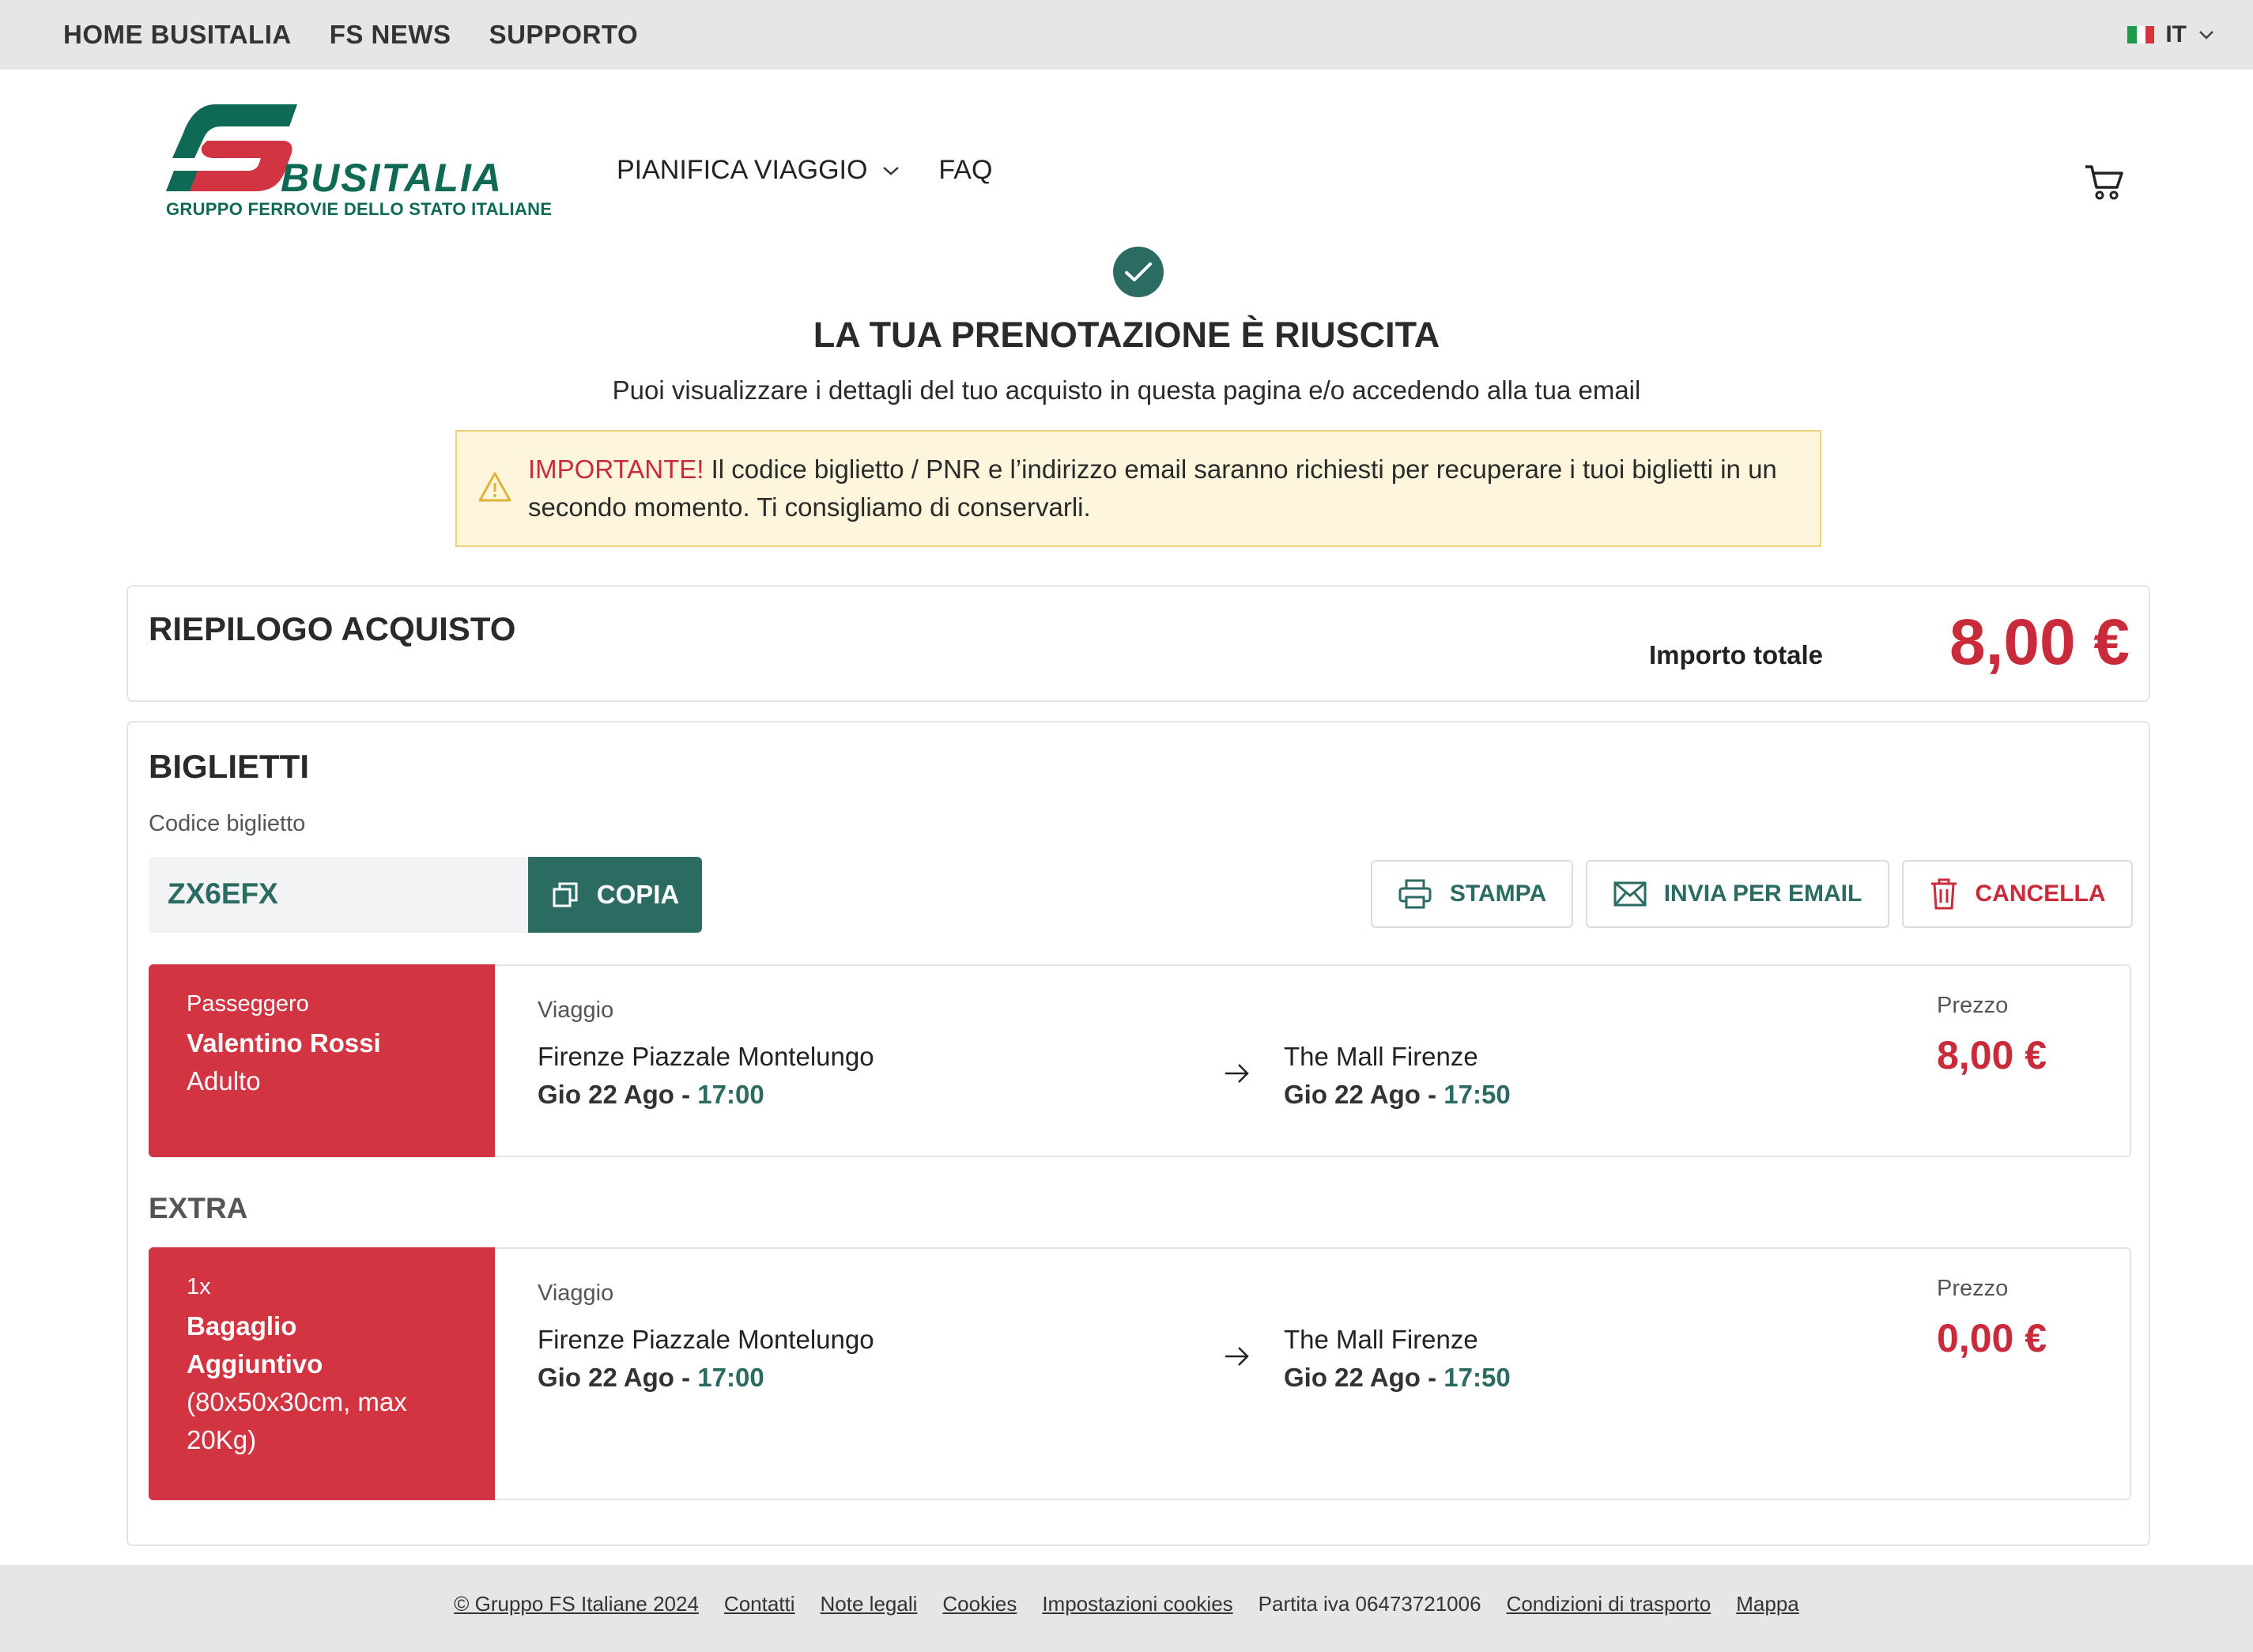  Describe the element at coordinates (338, 895) in the screenshot. I see `ticket-code-field: ZX6EFX` at that location.